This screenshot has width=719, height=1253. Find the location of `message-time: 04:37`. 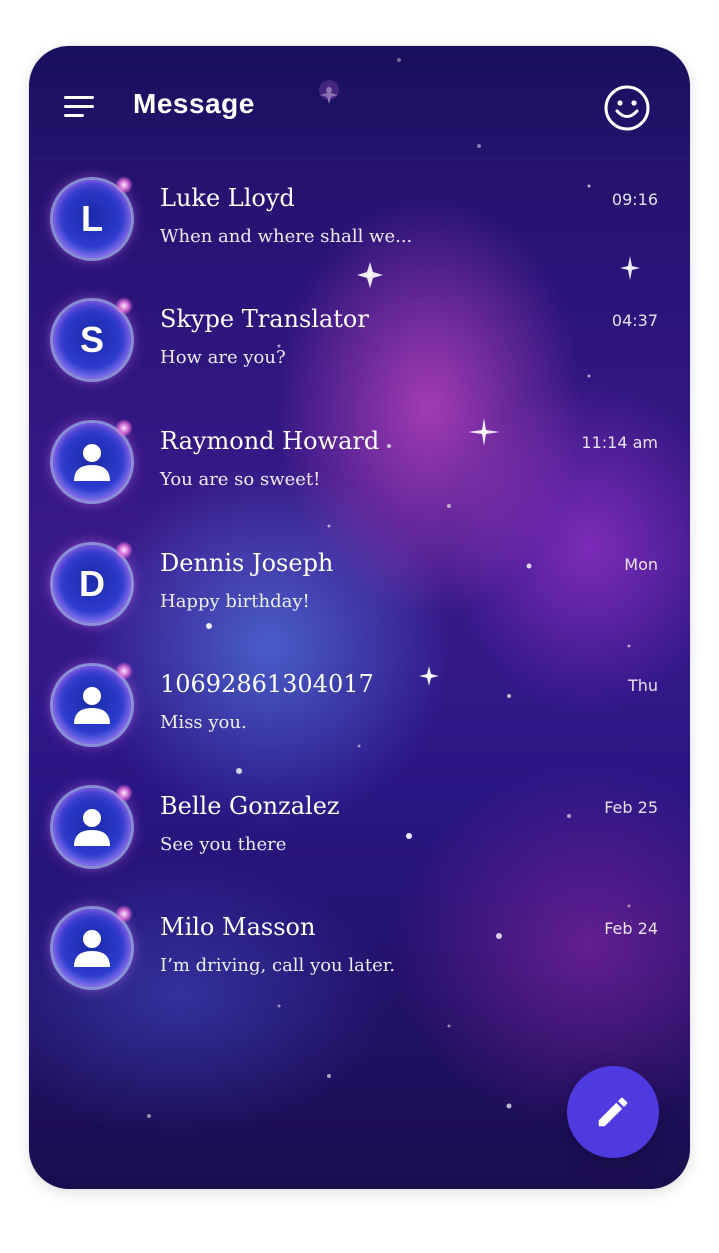

message-time: 04:37 is located at coordinates (634, 320).